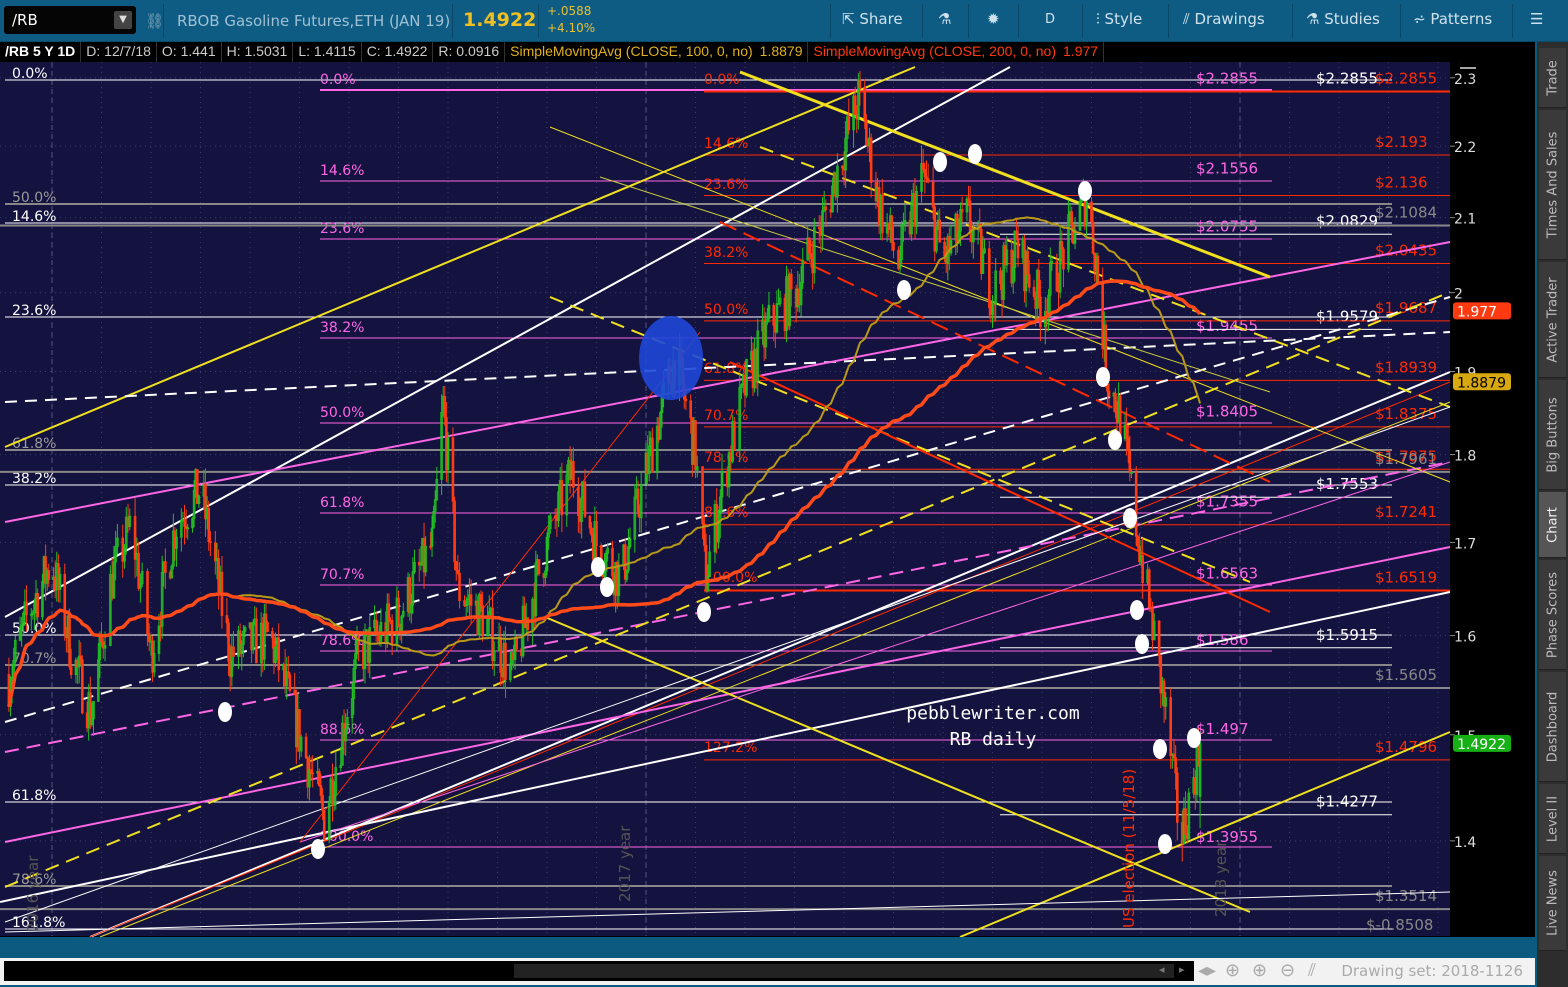 The image size is (1568, 987). I want to click on watermark-text: pebblewriter.com, so click(992, 713).